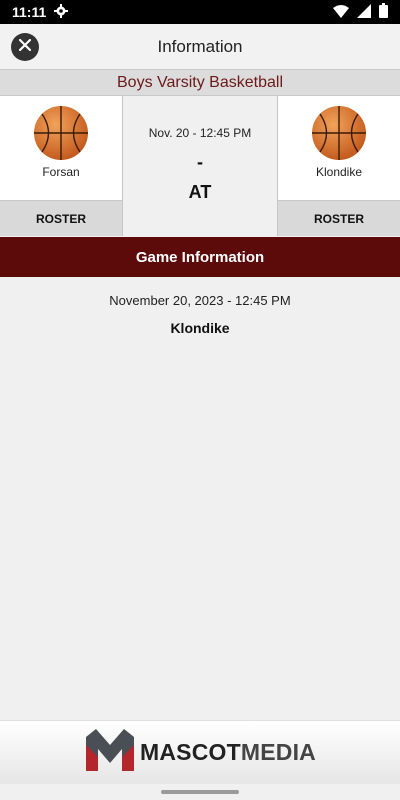 Image resolution: width=400 pixels, height=800 pixels. I want to click on battery-icon, so click(383, 12).